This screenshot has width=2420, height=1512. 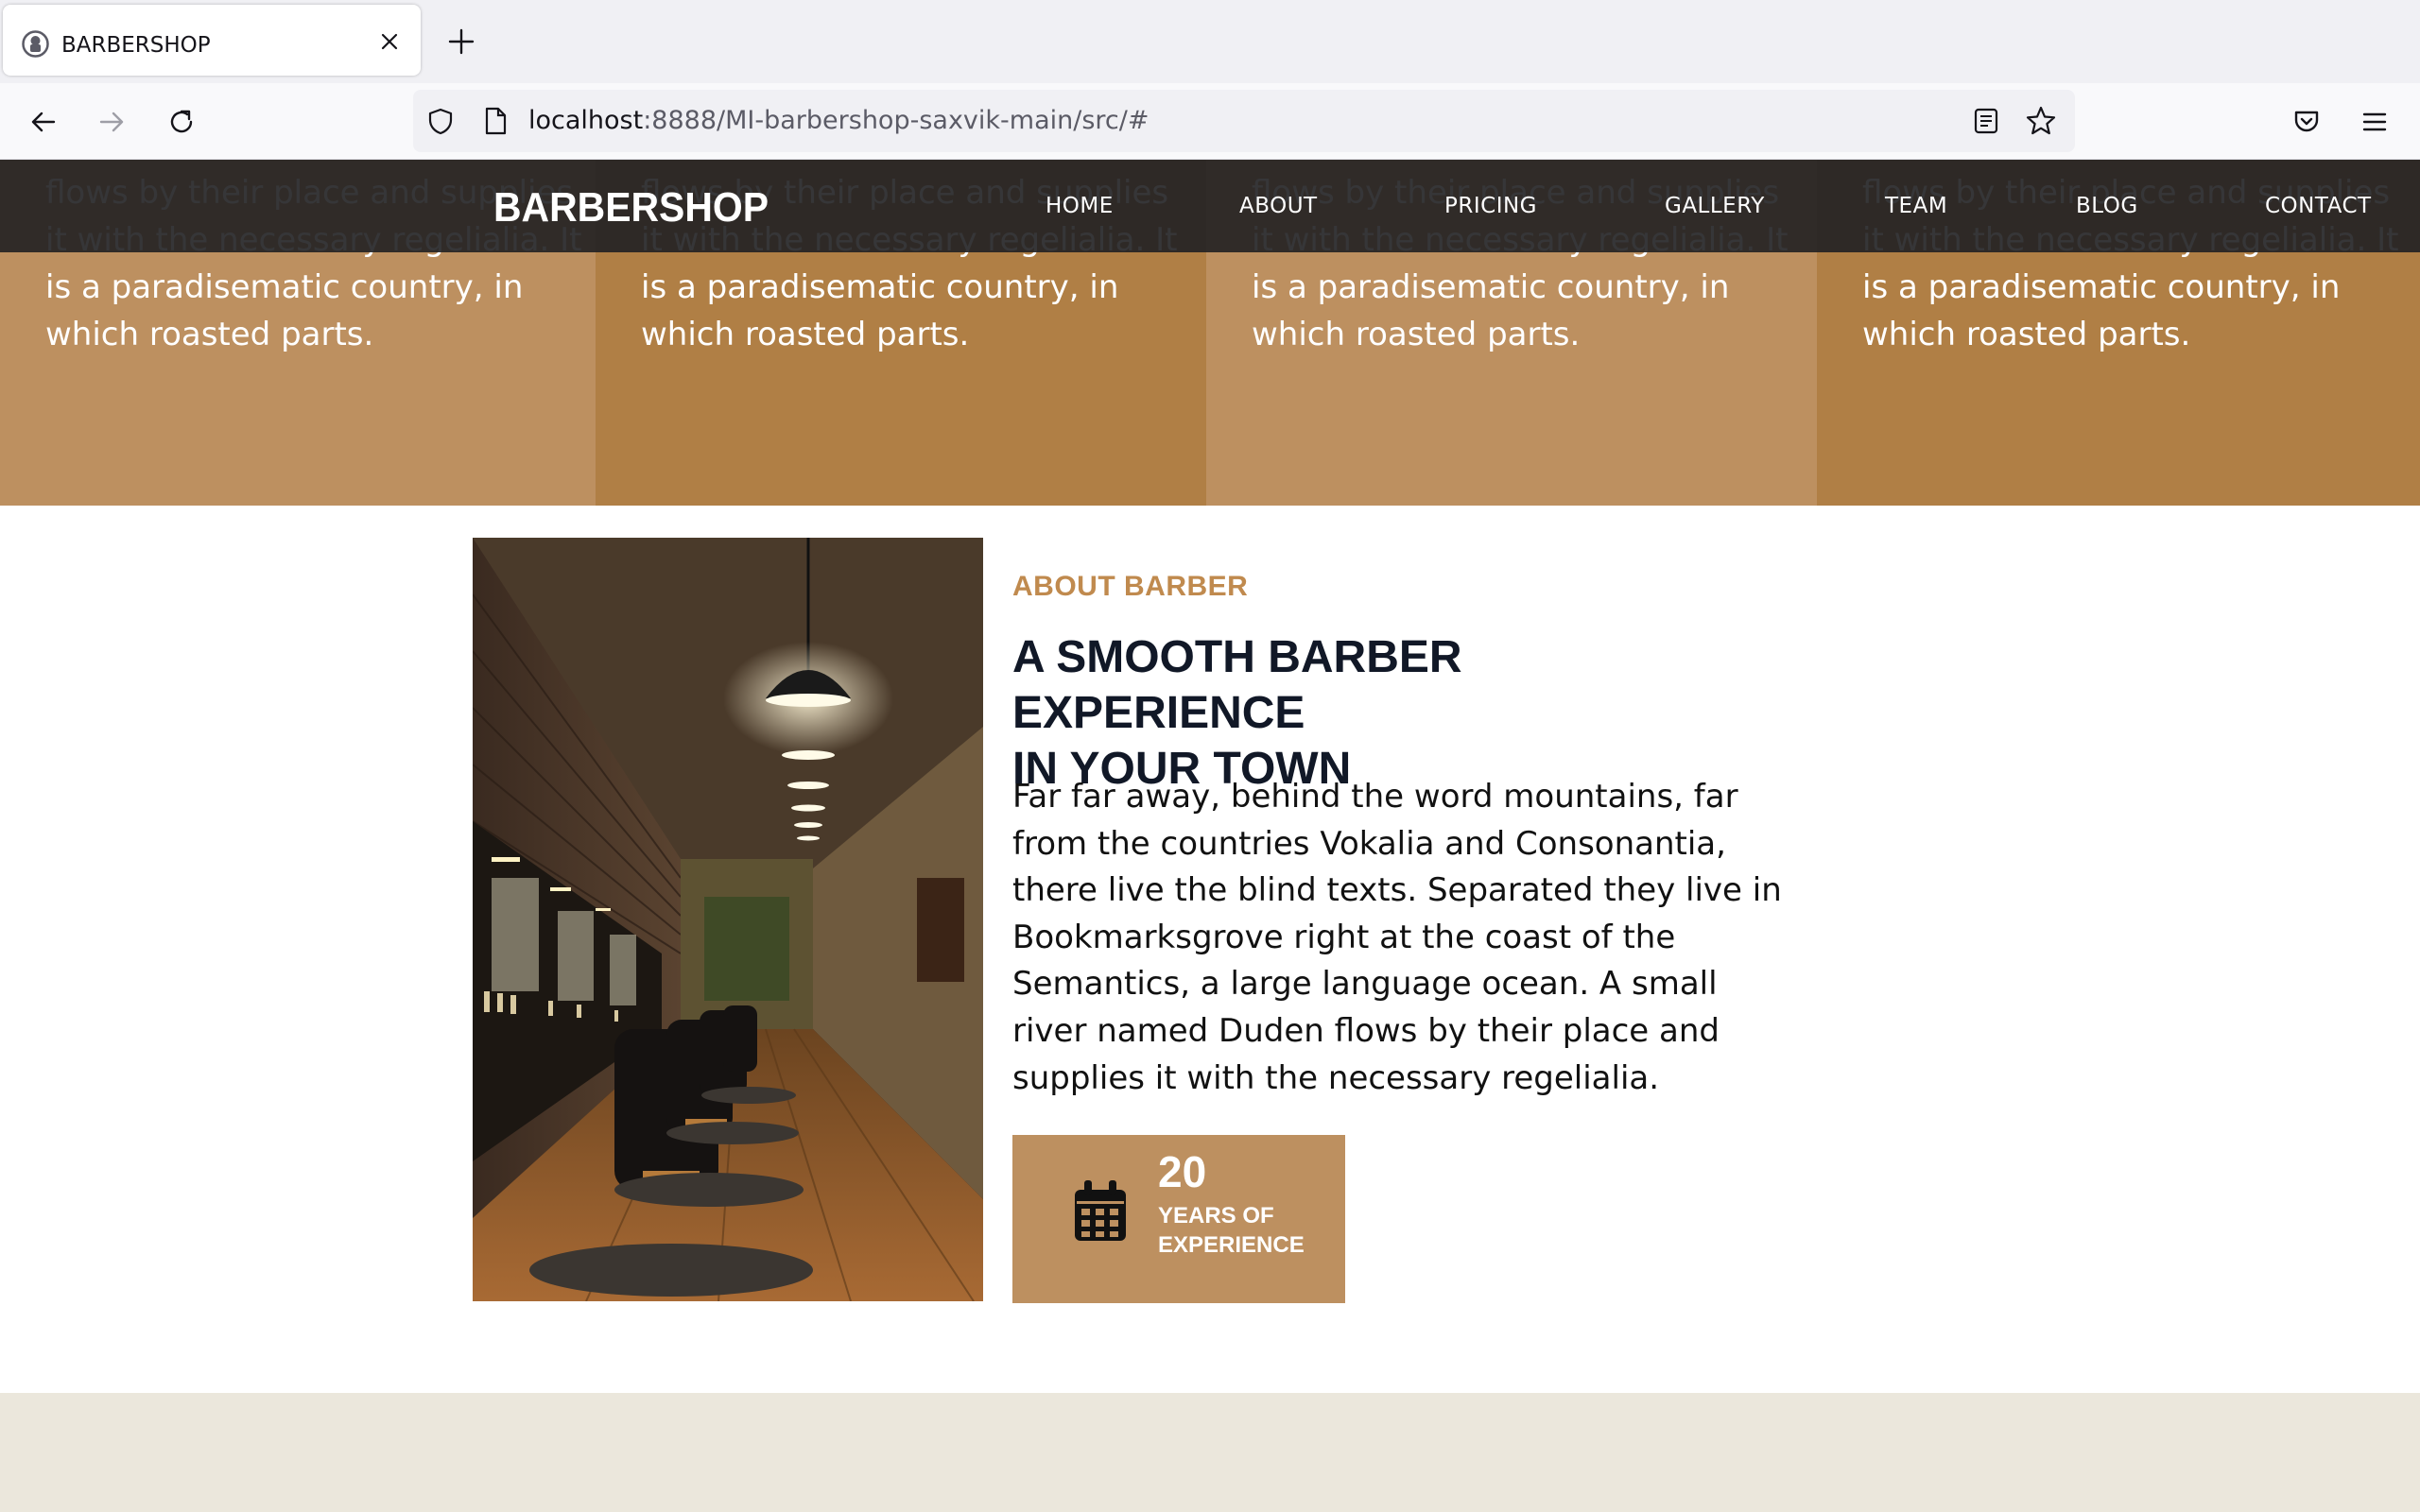 I want to click on tab-title: BARBERSHOP, so click(x=136, y=45).